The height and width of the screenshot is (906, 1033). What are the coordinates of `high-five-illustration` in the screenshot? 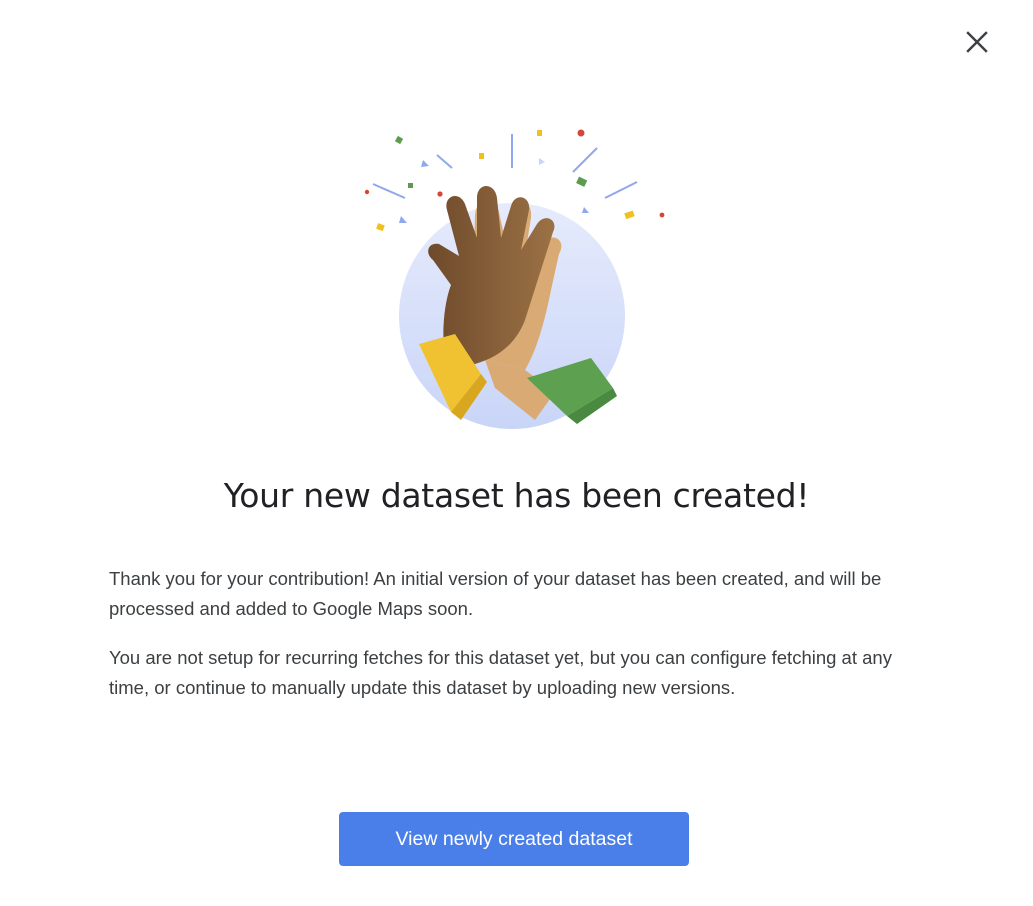 It's located at (514, 279).